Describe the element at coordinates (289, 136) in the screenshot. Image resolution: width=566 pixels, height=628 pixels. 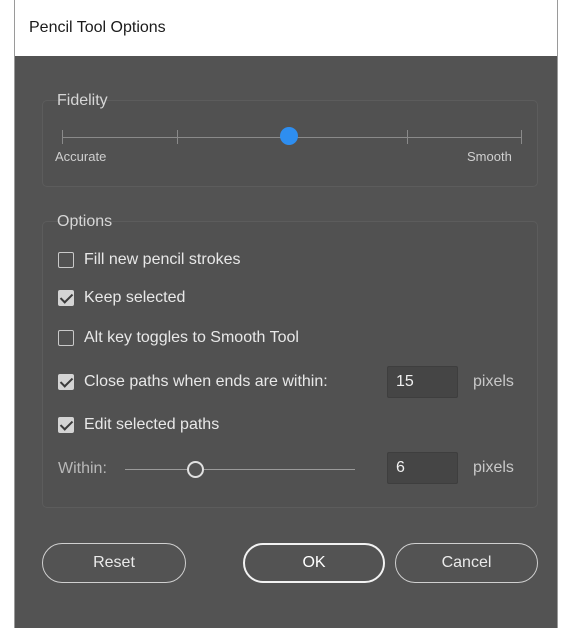
I see `fidelity-slider-thumb` at that location.